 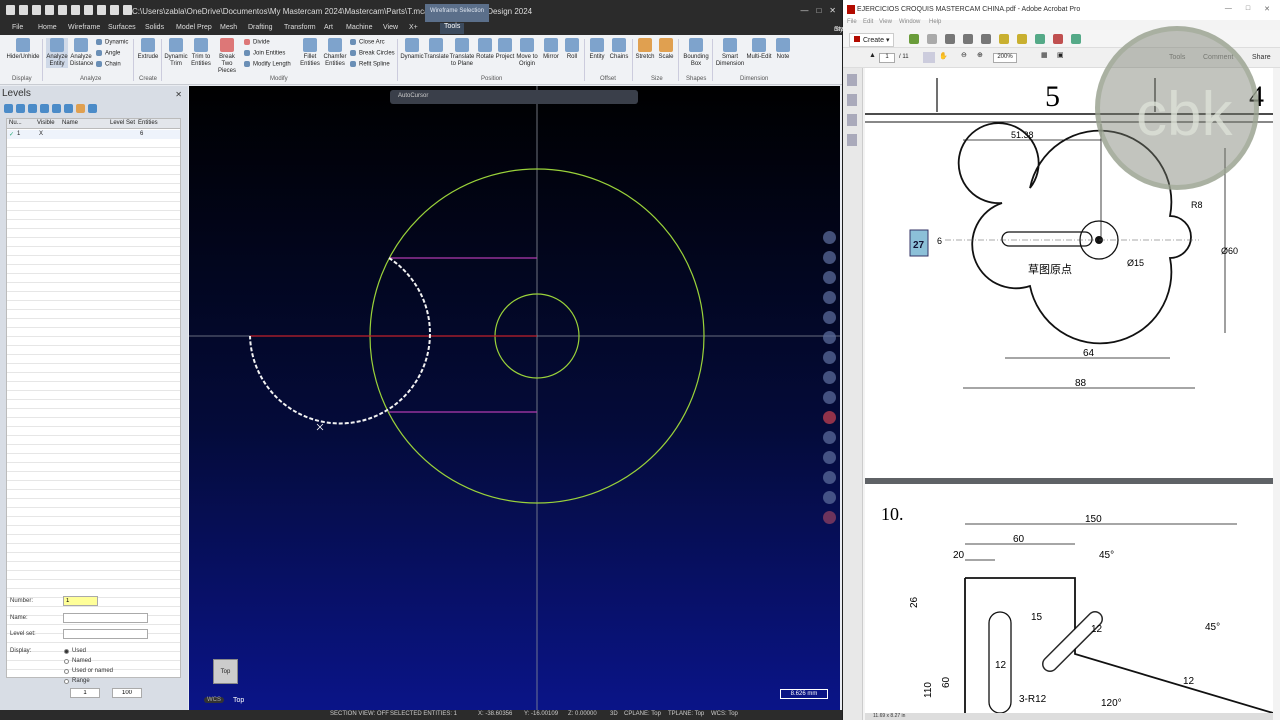 What do you see at coordinates (1076, 39) in the screenshot?
I see `share-icon` at bounding box center [1076, 39].